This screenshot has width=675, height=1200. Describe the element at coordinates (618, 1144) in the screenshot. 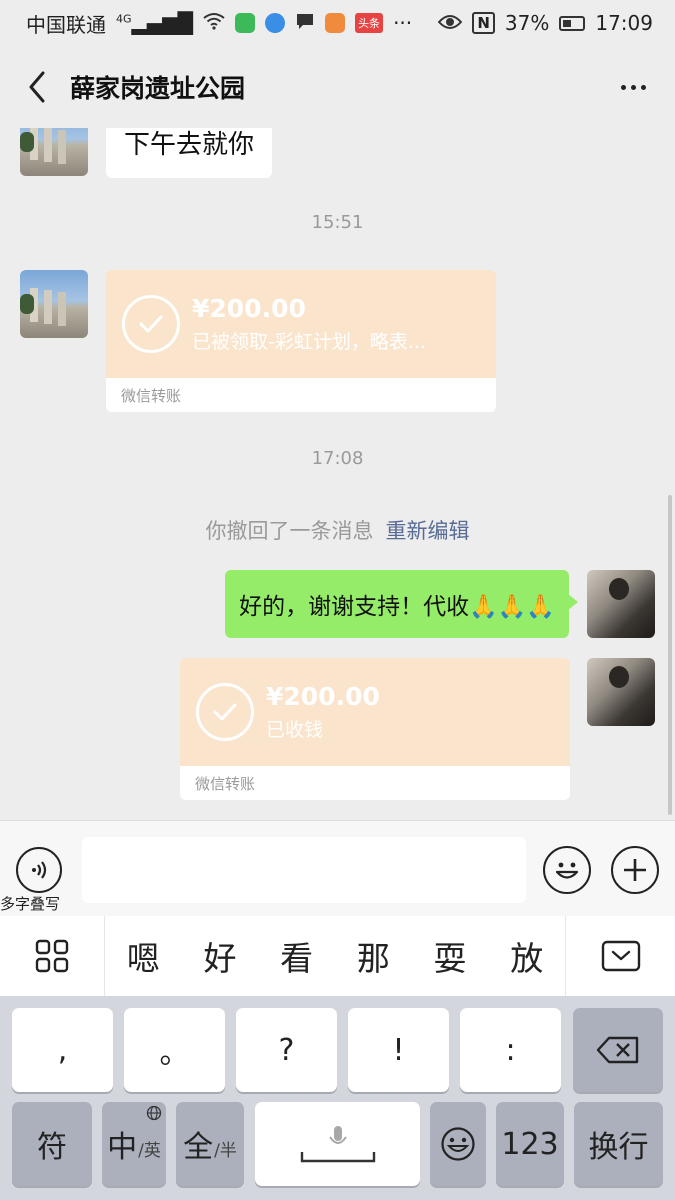

I see `enter-key: 换行` at that location.